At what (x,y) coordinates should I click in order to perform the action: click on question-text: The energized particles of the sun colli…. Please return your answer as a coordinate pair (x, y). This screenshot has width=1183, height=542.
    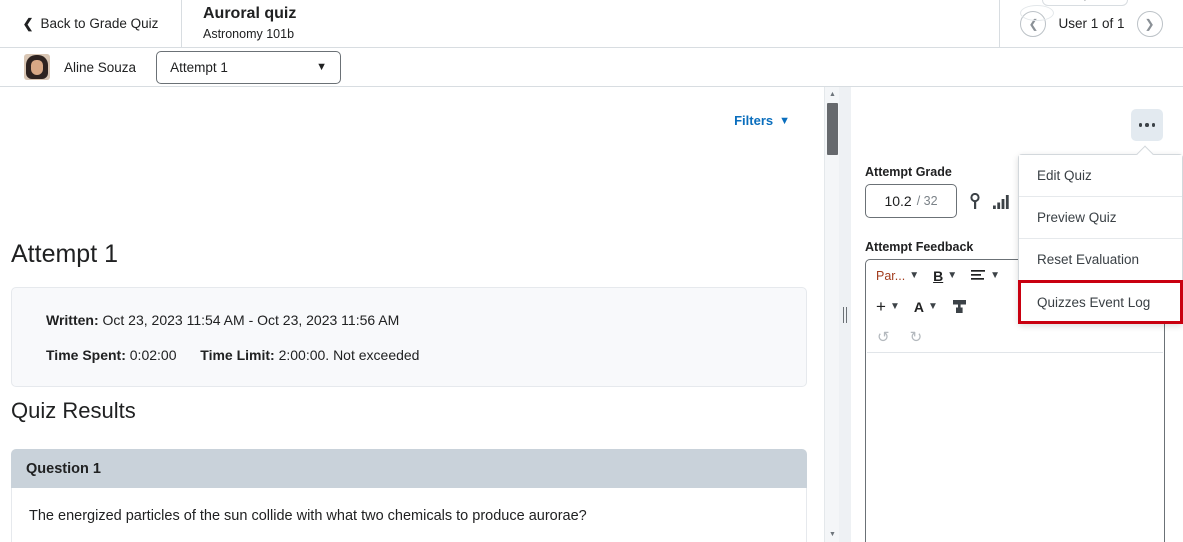
    Looking at the image, I should click on (308, 516).